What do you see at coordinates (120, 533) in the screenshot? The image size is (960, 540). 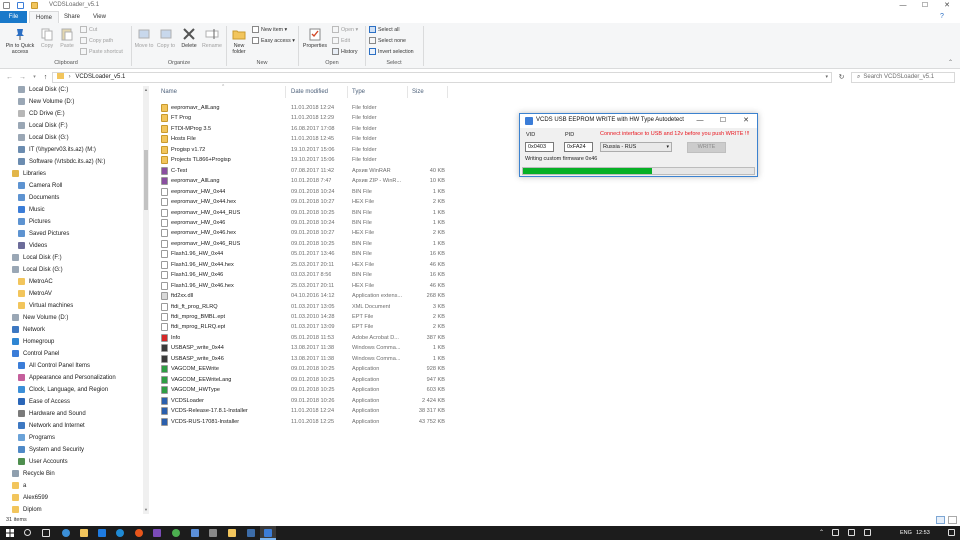 I see `edge-icon` at bounding box center [120, 533].